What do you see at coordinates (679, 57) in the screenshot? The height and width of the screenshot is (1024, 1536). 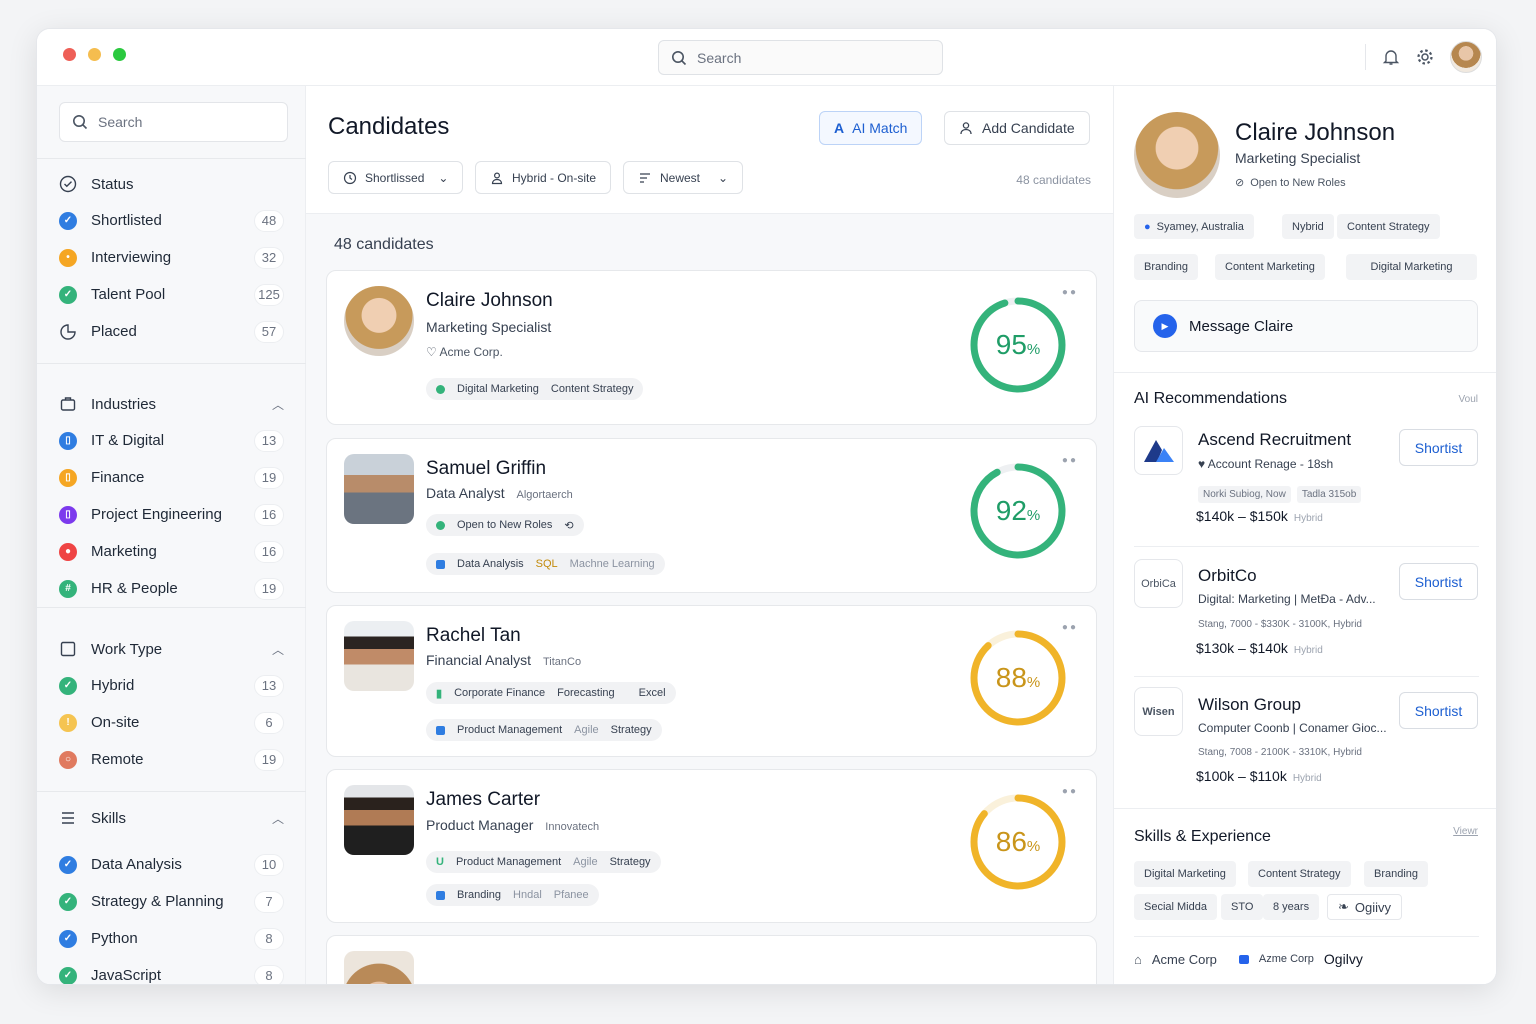 I see `search-icon` at bounding box center [679, 57].